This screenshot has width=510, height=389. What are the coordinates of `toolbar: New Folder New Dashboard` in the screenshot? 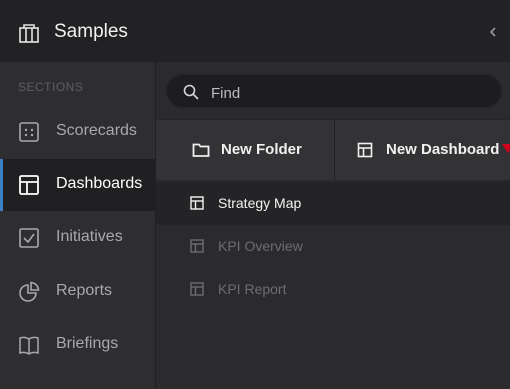 It's located at (333, 150).